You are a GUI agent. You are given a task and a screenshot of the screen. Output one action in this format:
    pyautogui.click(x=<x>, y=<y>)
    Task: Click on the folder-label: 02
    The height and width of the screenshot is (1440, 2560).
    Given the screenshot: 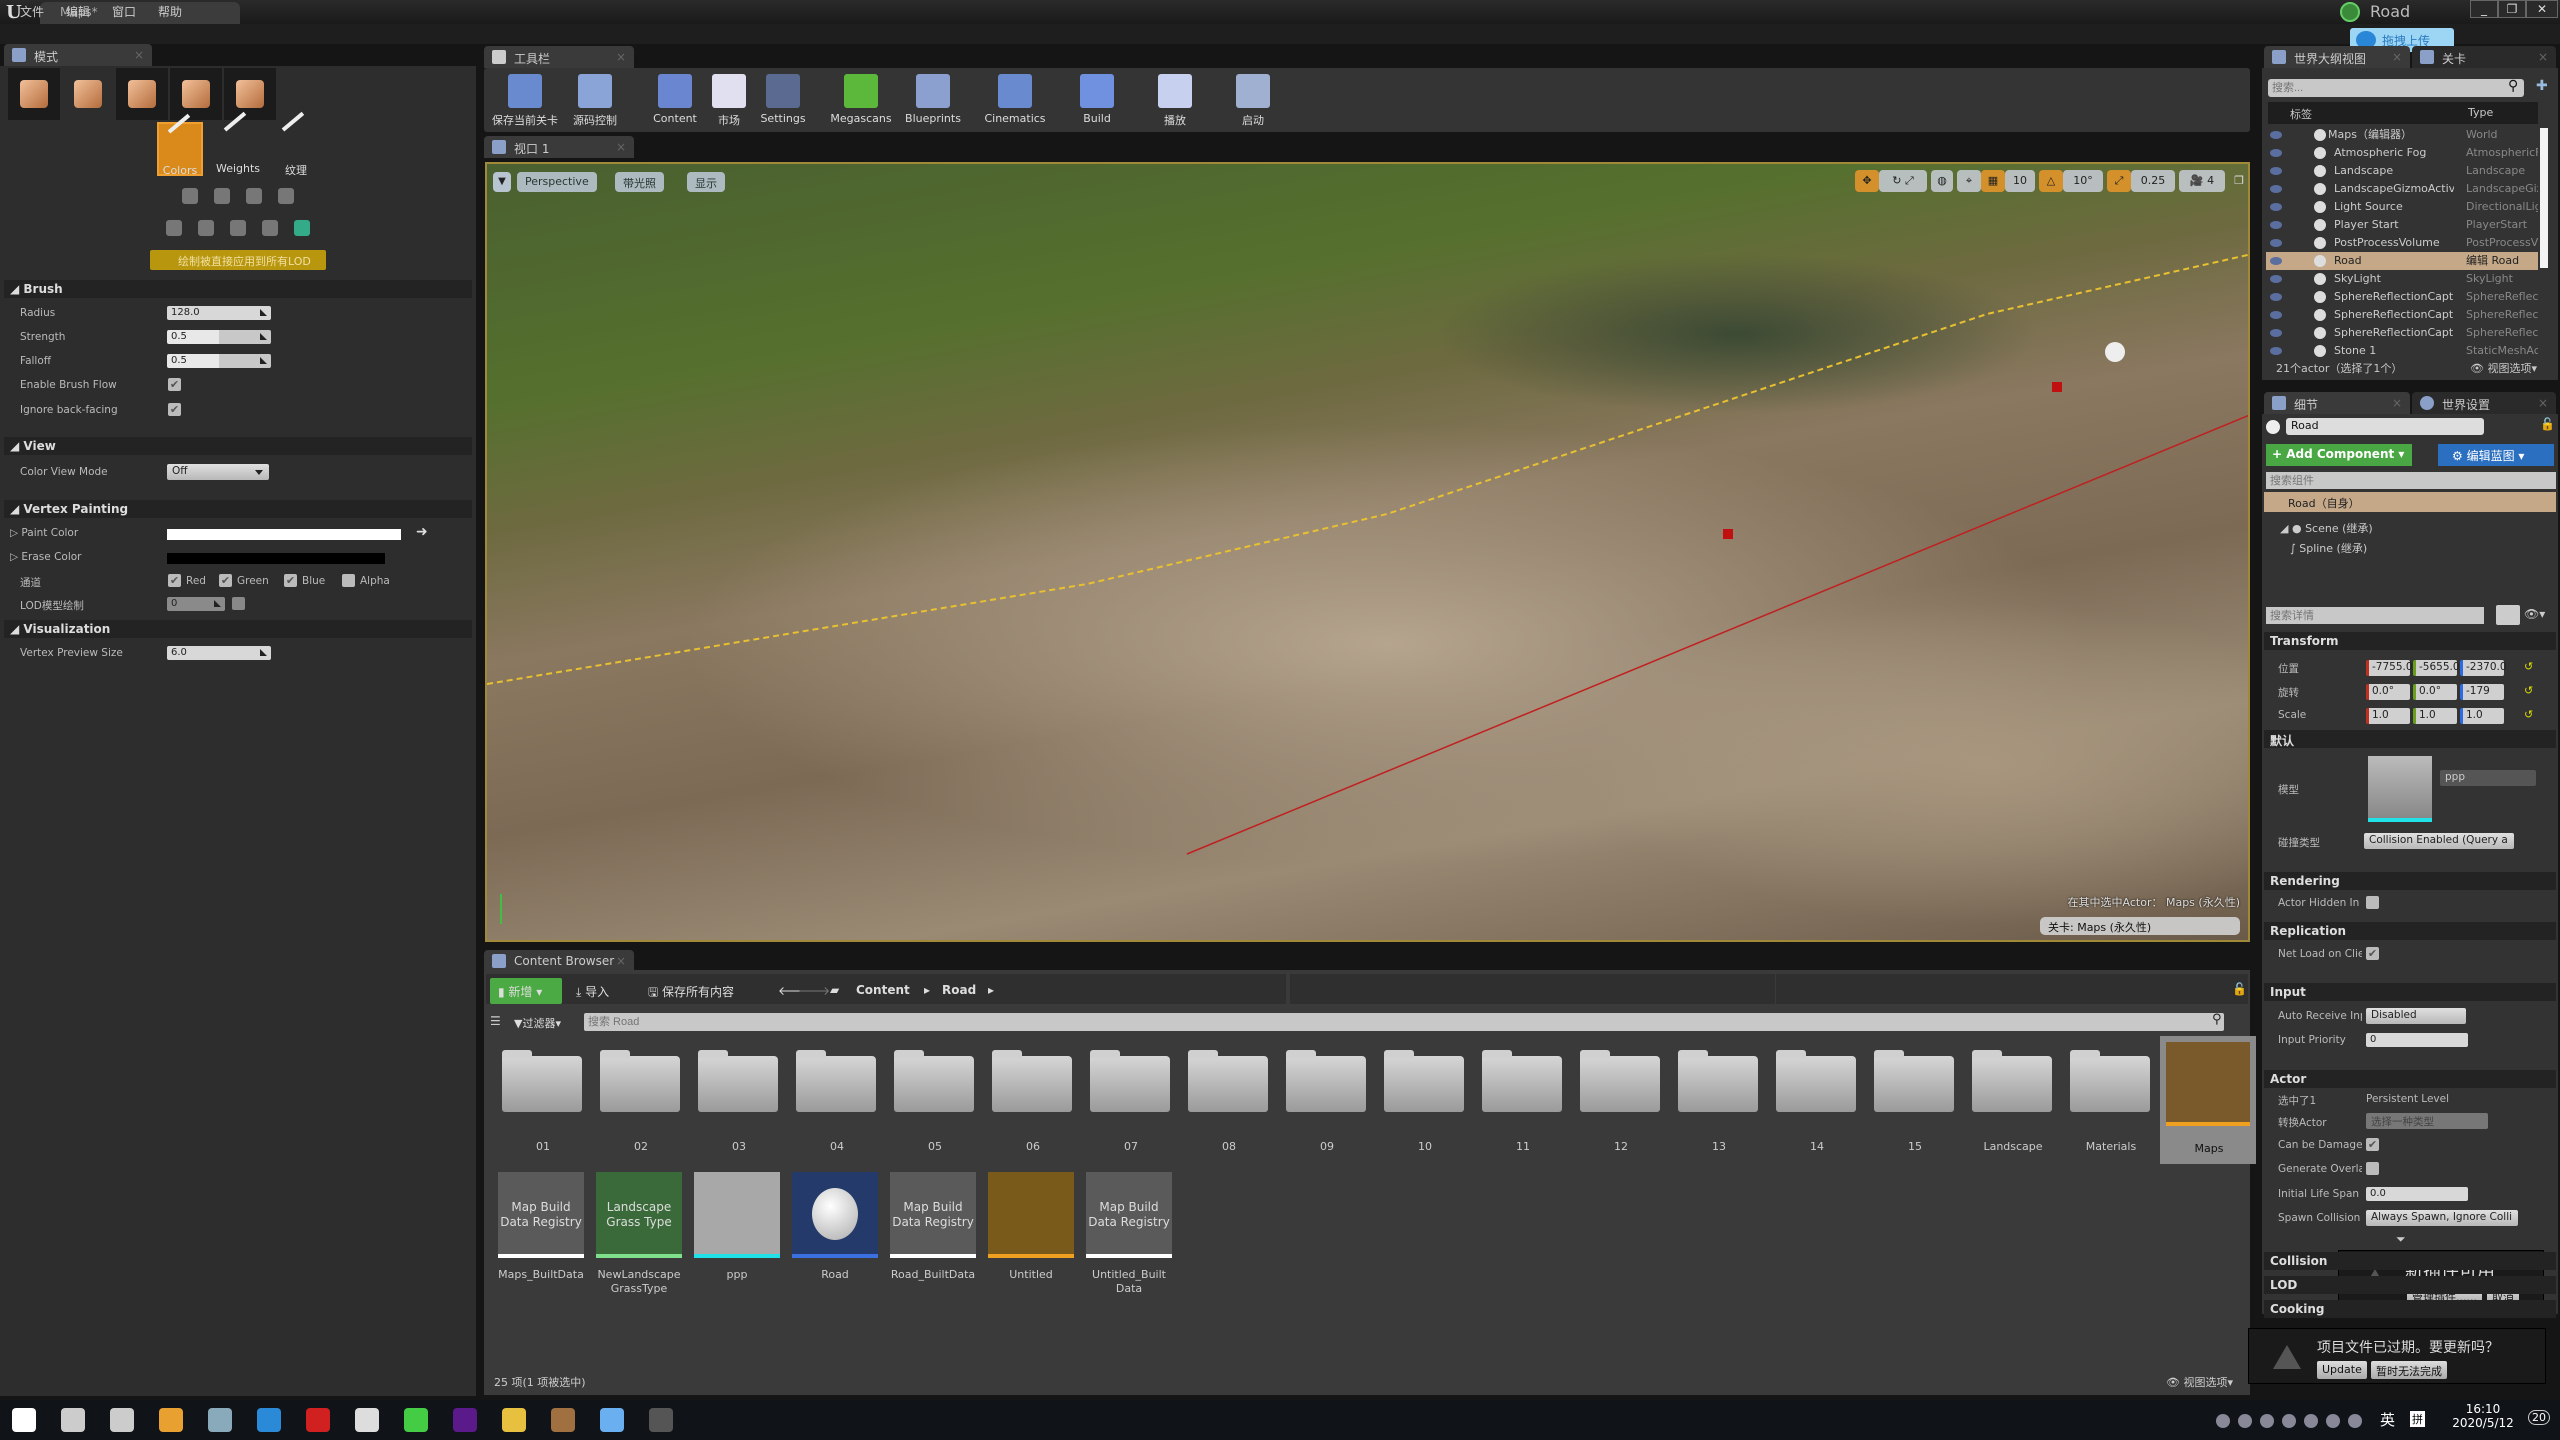 What is the action you would take?
    pyautogui.click(x=641, y=1146)
    